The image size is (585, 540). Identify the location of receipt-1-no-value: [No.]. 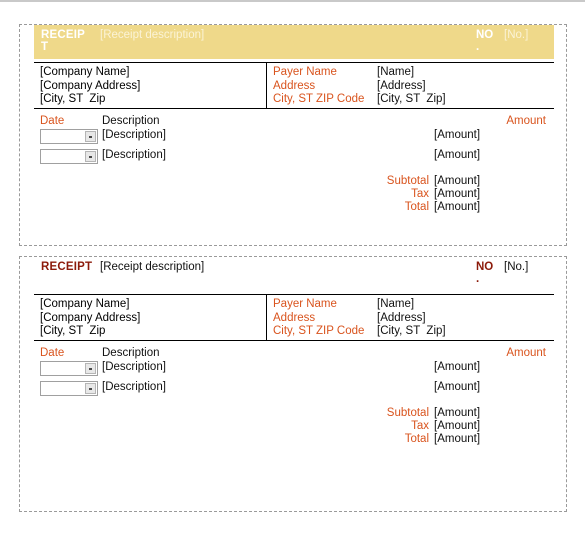
(516, 35).